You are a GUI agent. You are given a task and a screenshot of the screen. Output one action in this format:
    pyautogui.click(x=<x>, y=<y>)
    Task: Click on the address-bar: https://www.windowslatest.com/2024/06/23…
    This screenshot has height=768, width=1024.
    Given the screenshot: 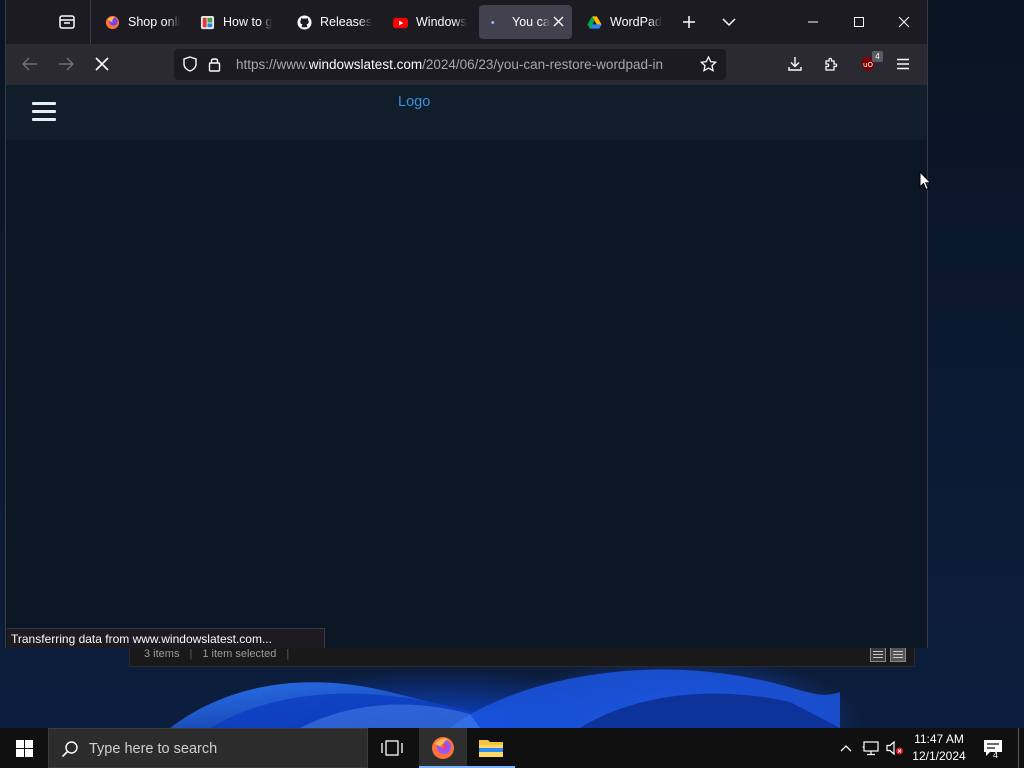 What is the action you would take?
    pyautogui.click(x=450, y=64)
    